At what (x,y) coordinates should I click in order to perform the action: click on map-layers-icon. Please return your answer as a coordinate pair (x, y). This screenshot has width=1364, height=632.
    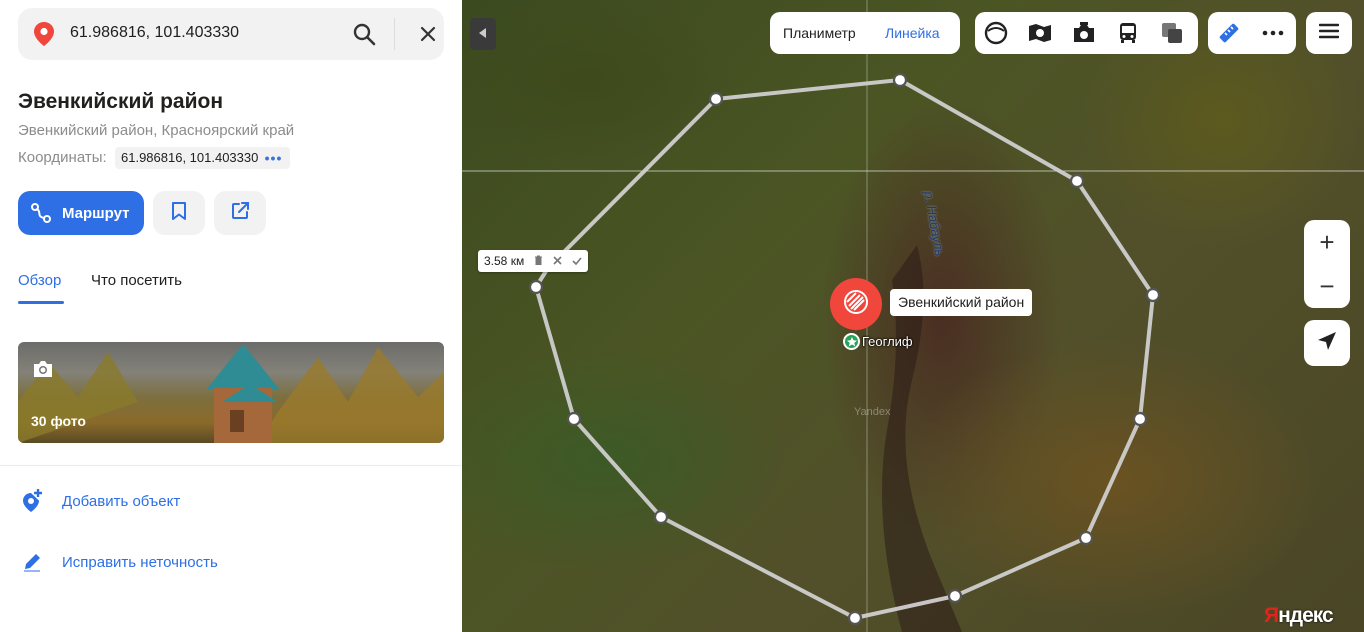
    Looking at the image, I should click on (1040, 33).